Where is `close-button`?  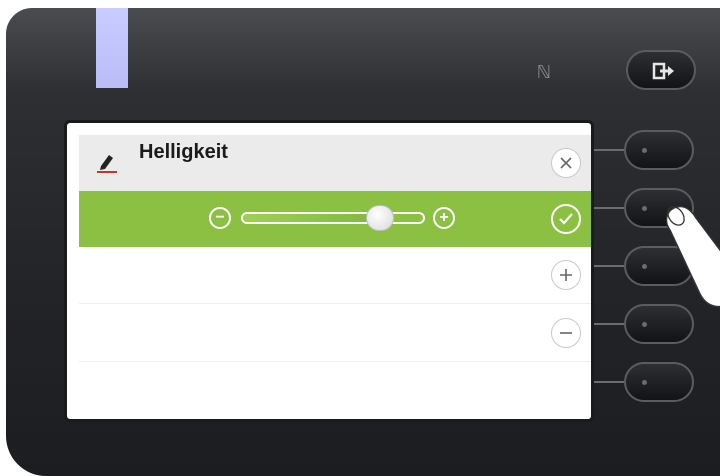
close-button is located at coordinates (566, 163).